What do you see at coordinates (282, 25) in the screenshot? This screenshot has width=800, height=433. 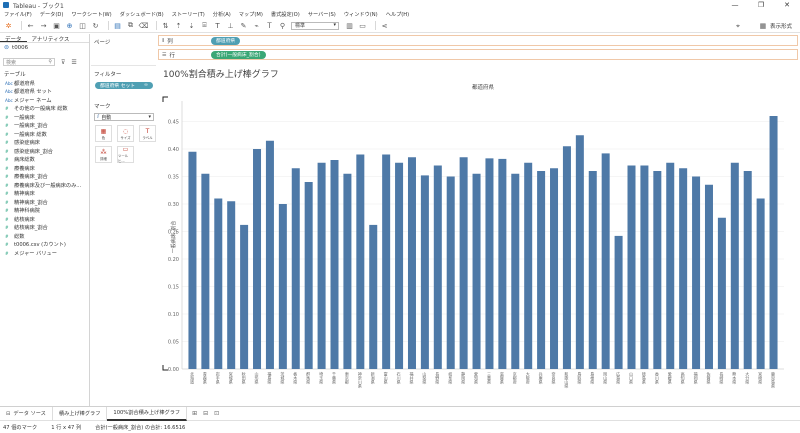 I see `pin-icon: ⚲` at bounding box center [282, 25].